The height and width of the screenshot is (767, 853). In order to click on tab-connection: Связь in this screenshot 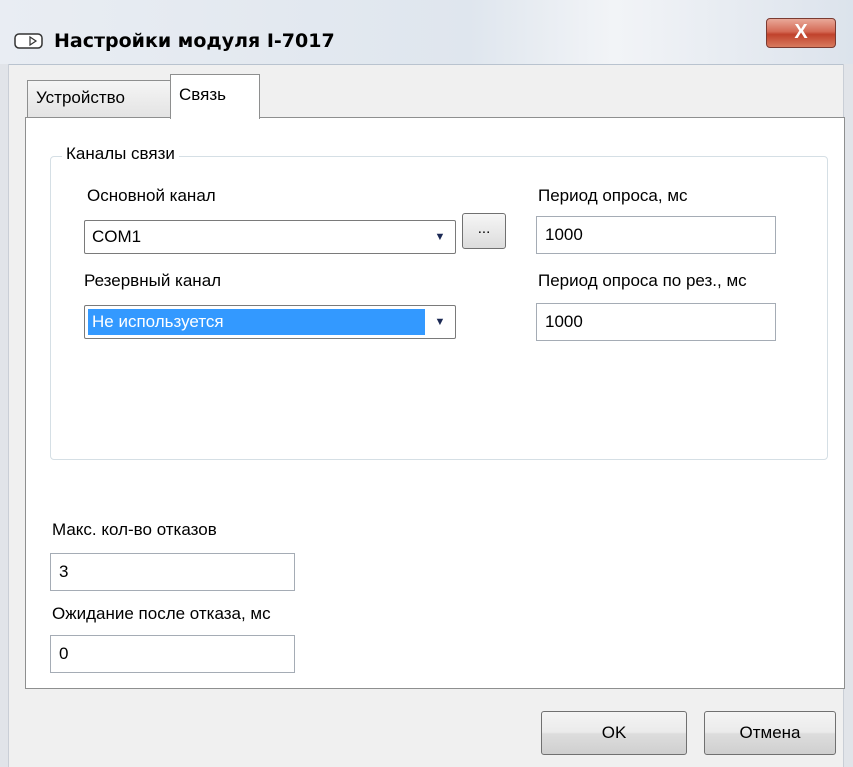, I will do `click(215, 96)`.